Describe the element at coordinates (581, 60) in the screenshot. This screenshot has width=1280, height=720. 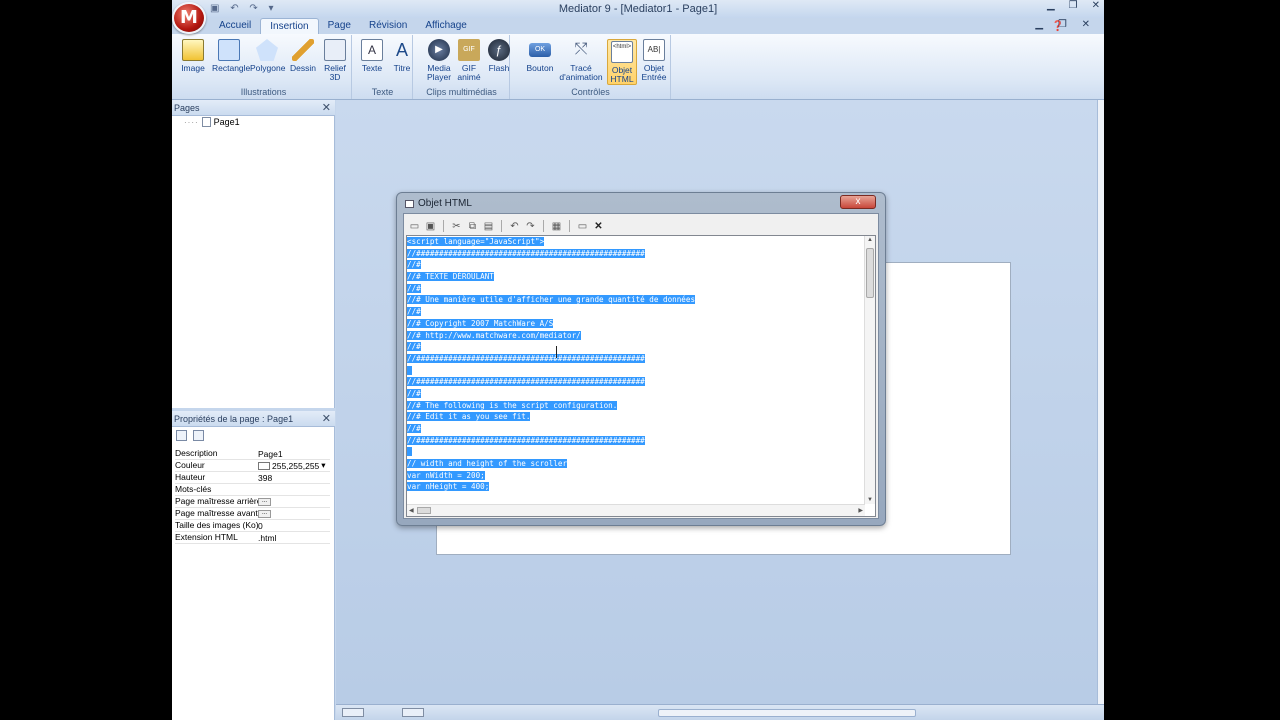
I see `animation-path-button: ⤲ Tracé d'animation` at that location.